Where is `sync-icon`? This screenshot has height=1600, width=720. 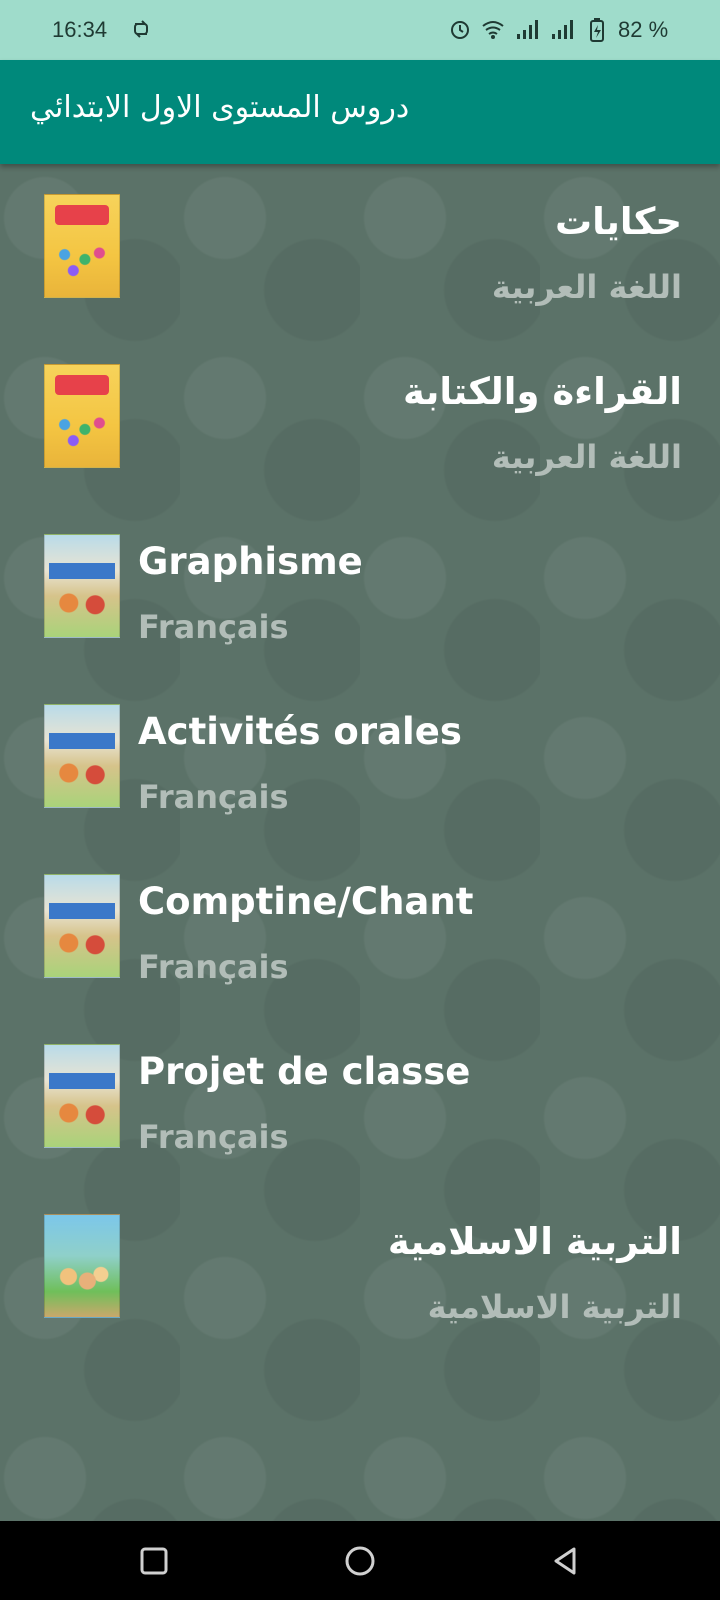
sync-icon is located at coordinates (141, 31).